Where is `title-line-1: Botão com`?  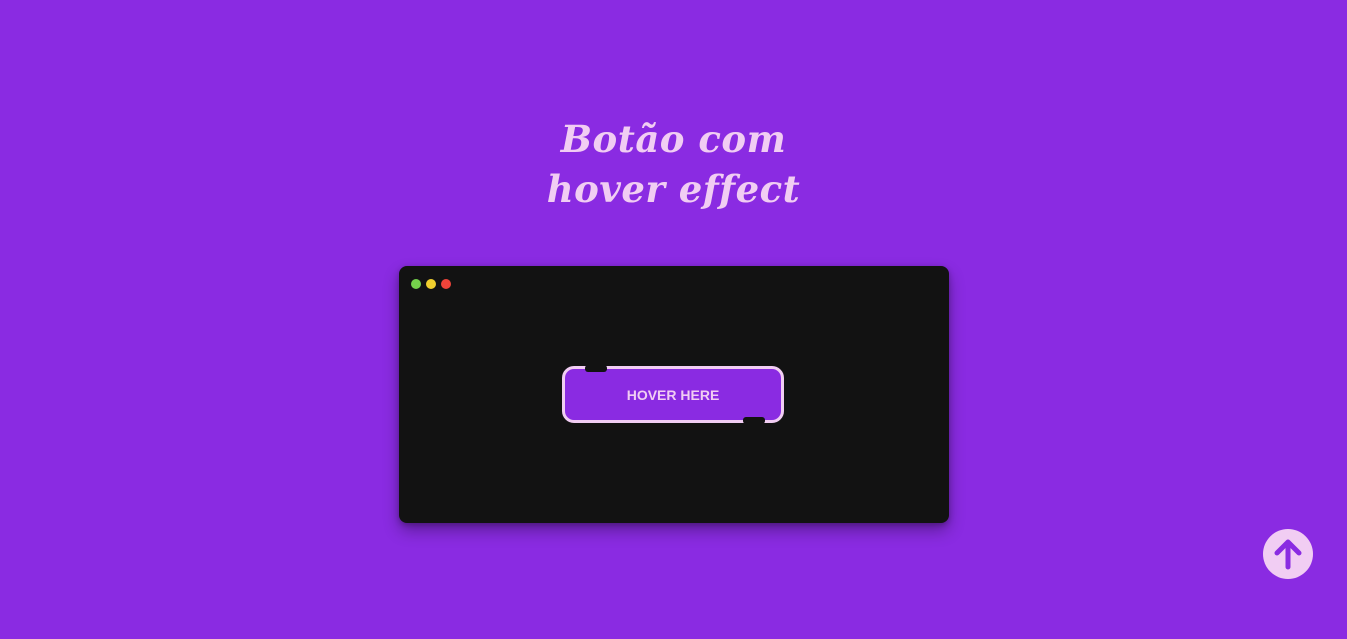
title-line-1: Botão com is located at coordinates (673, 139).